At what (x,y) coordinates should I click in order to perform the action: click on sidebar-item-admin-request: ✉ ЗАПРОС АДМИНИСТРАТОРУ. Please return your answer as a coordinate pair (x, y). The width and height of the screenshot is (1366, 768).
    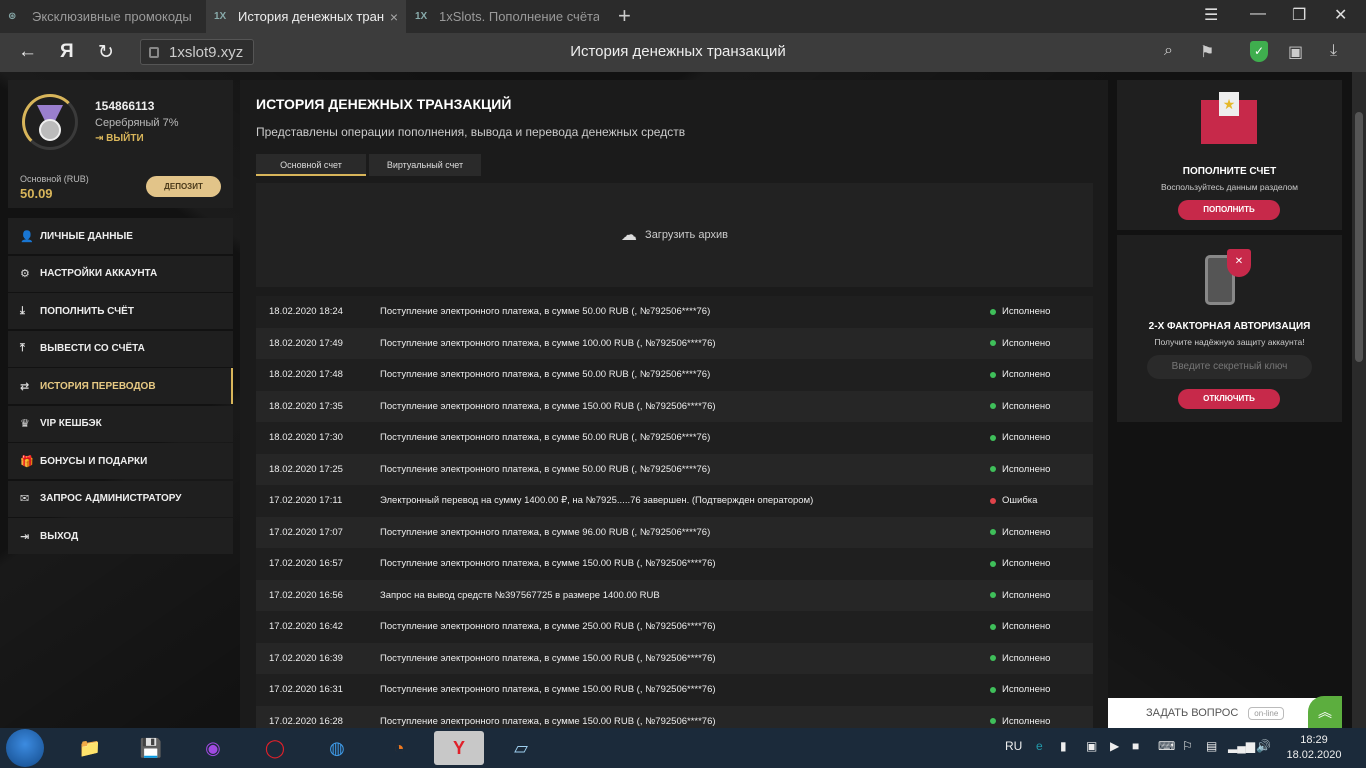
    Looking at the image, I should click on (120, 498).